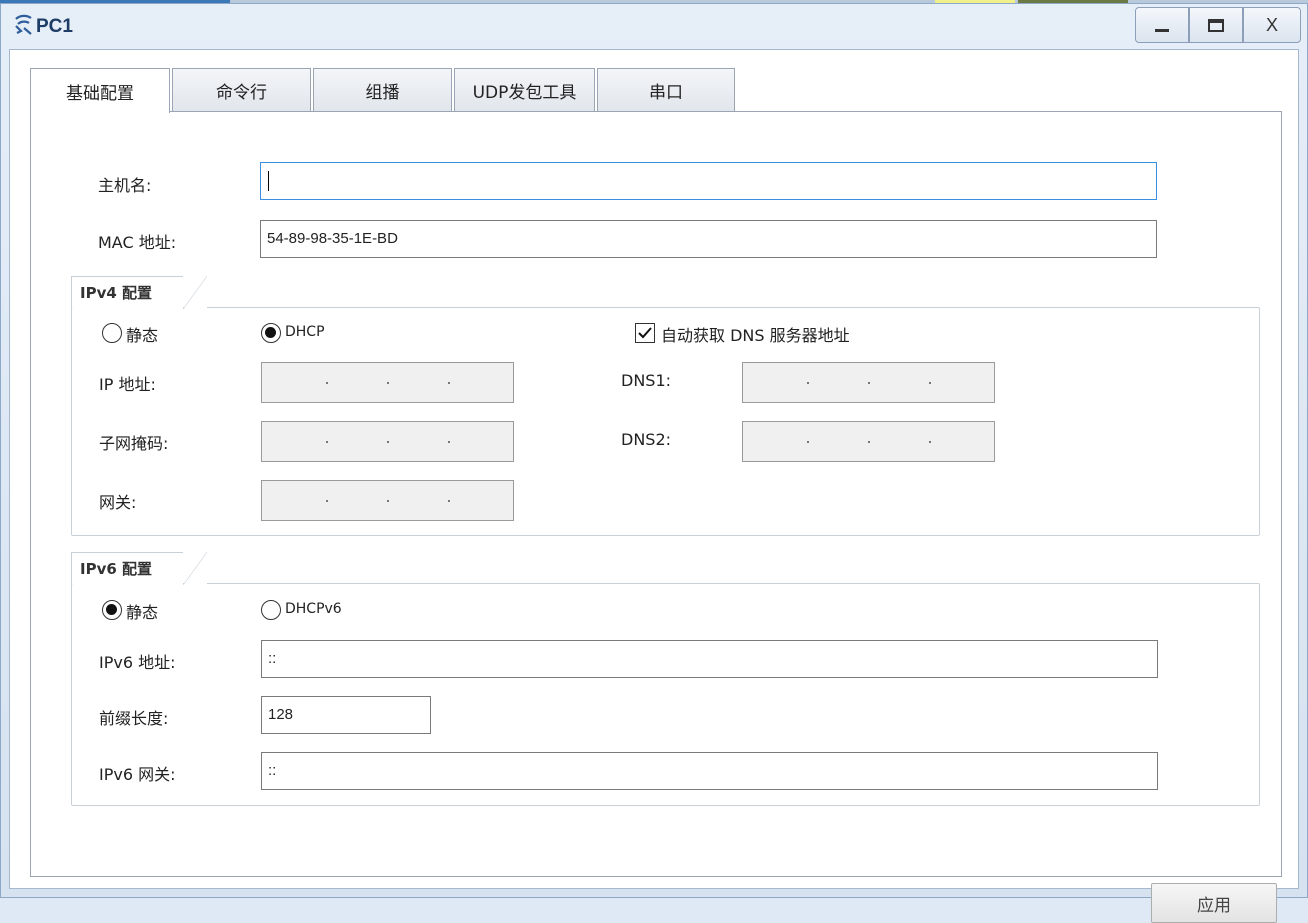 This screenshot has height=923, width=1308. What do you see at coordinates (137, 774) in the screenshot?
I see `ipv6-gateway-label: IPv6 网关:` at bounding box center [137, 774].